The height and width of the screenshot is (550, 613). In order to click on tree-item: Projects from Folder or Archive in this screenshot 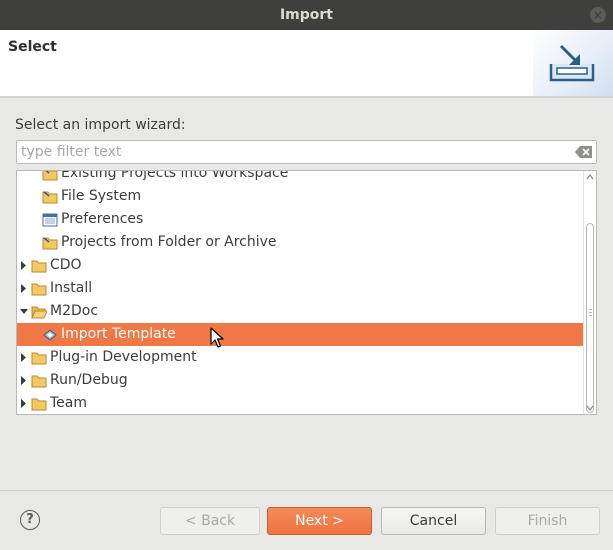, I will do `click(300, 242)`.